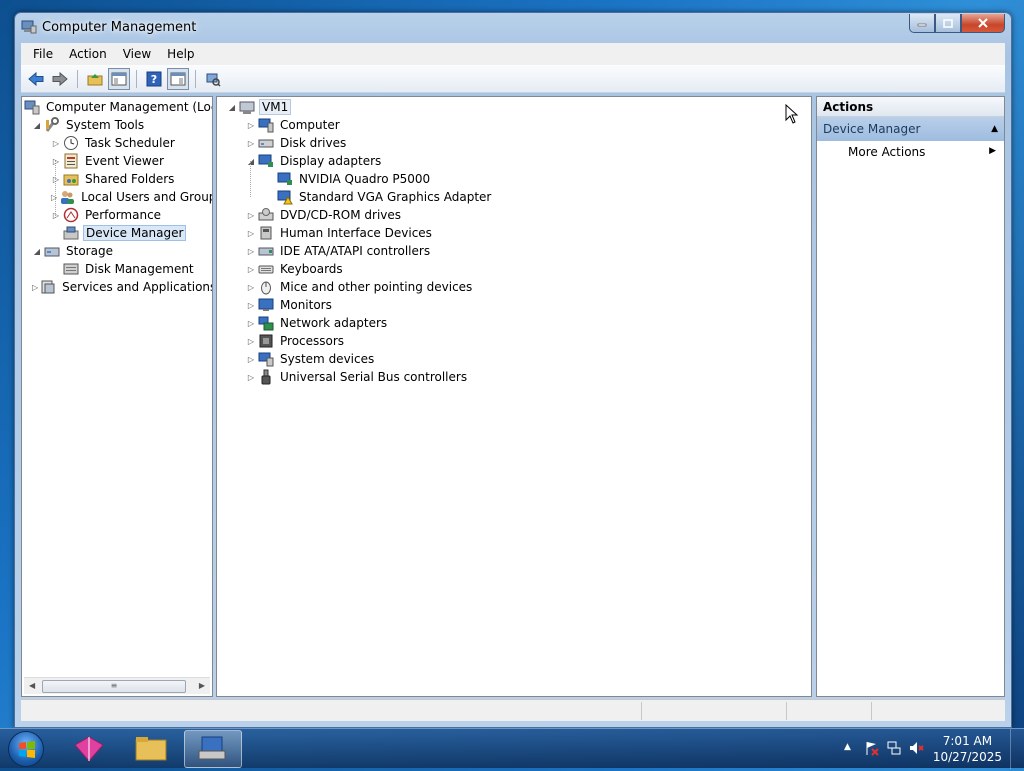  I want to click on device-standard-vga-adapter: Standard VGA Graphics Adapter, so click(514, 197).